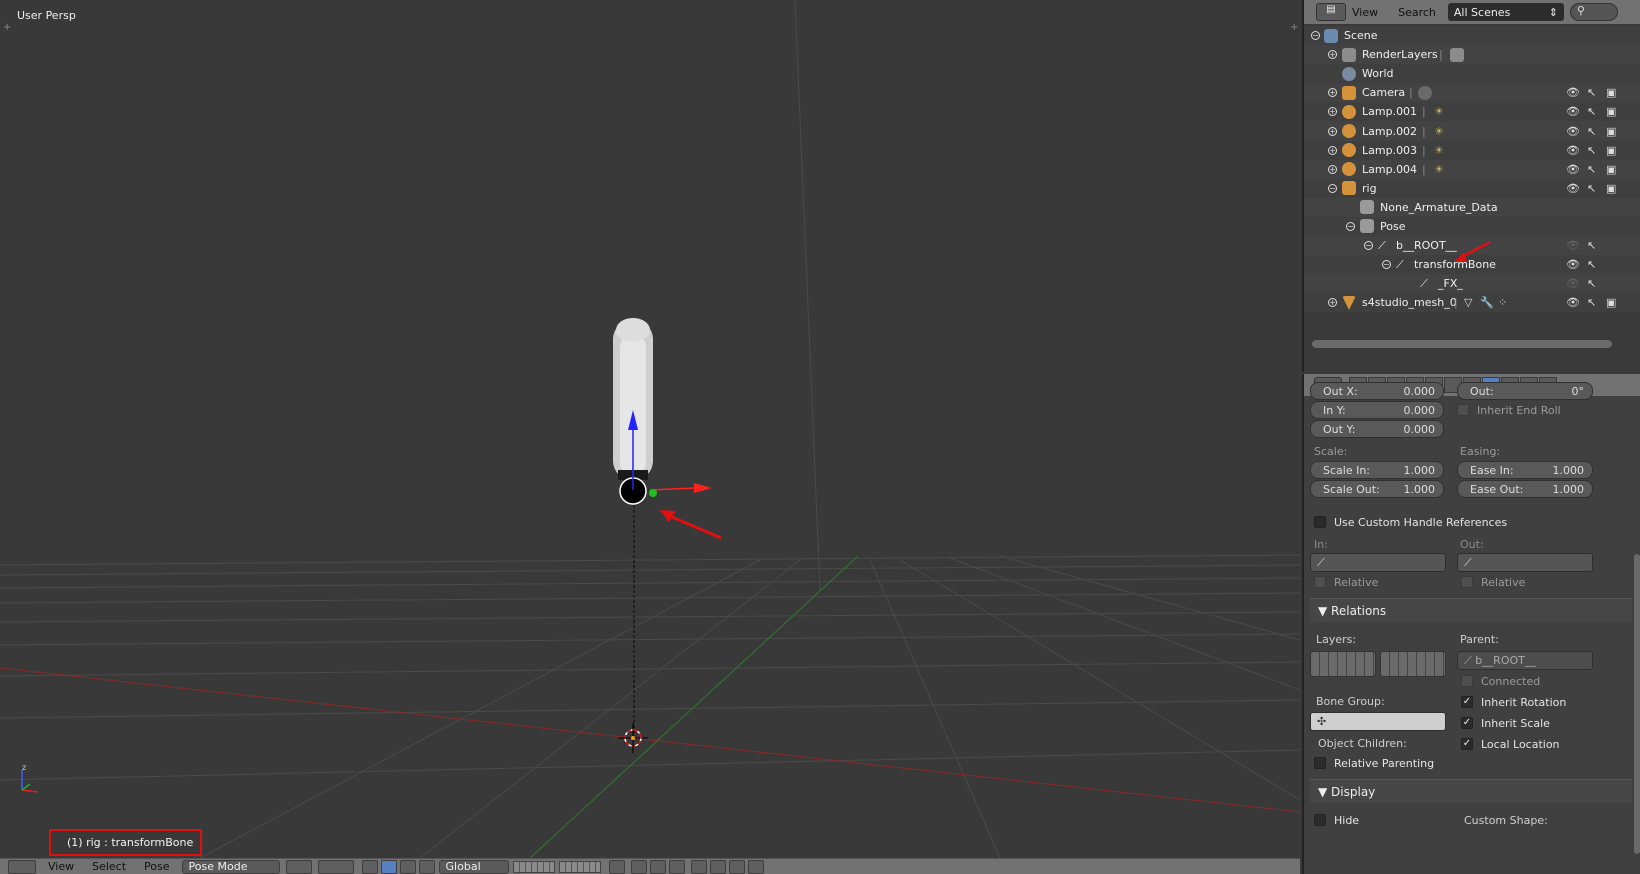  I want to click on manipulator-icon, so click(369, 866).